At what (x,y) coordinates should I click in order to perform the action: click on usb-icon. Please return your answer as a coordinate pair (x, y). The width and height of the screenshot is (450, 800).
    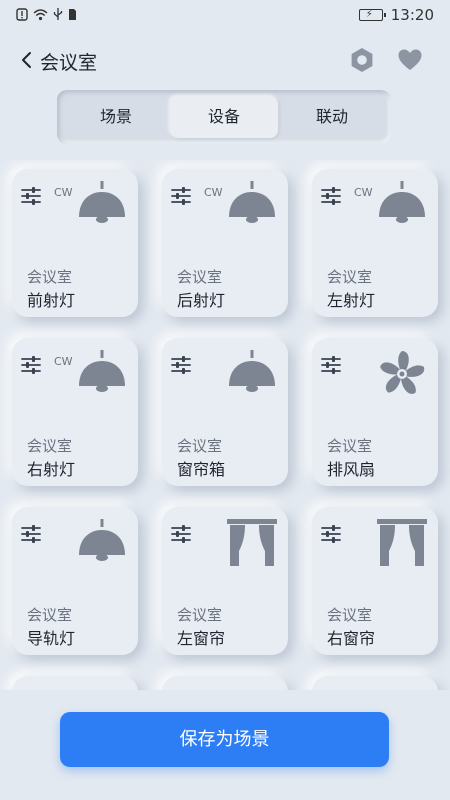
    Looking at the image, I should click on (58, 14).